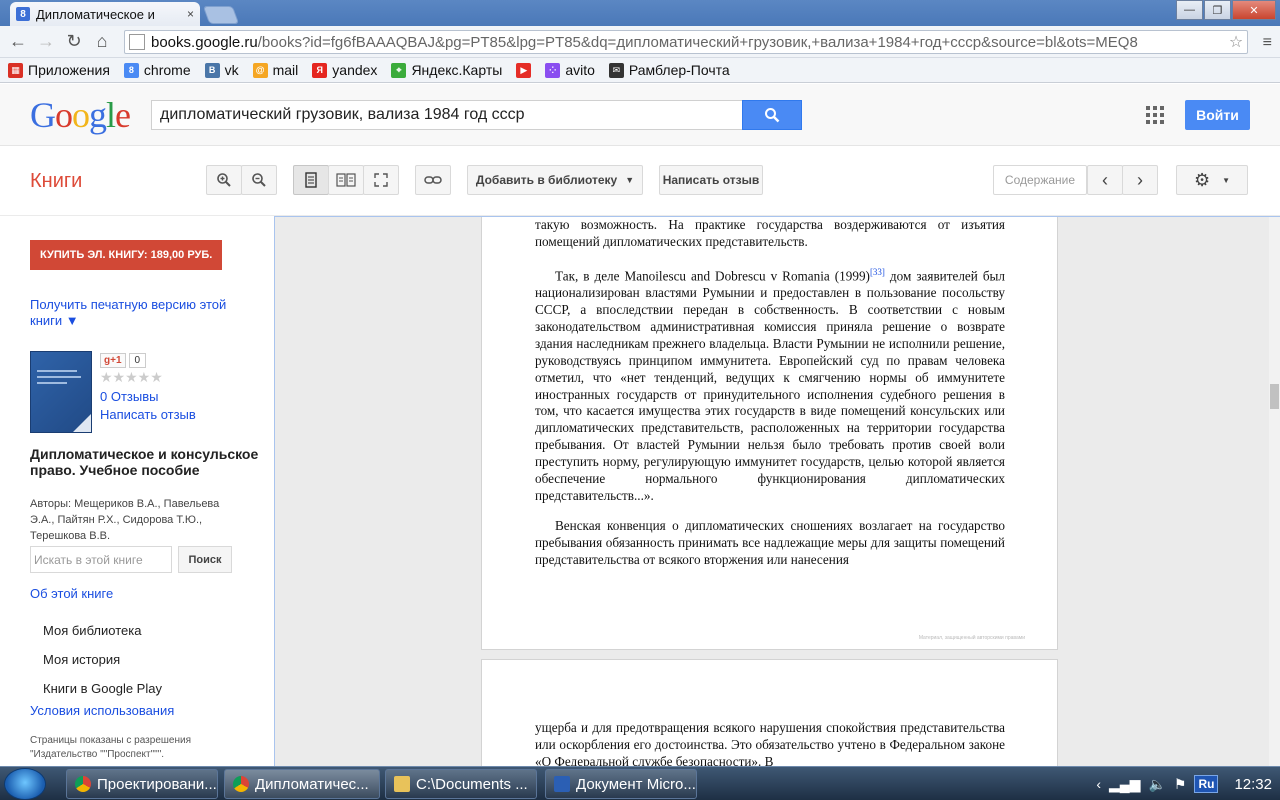 The image size is (1280, 800). What do you see at coordinates (221, 15) in the screenshot?
I see `new-tab-button` at bounding box center [221, 15].